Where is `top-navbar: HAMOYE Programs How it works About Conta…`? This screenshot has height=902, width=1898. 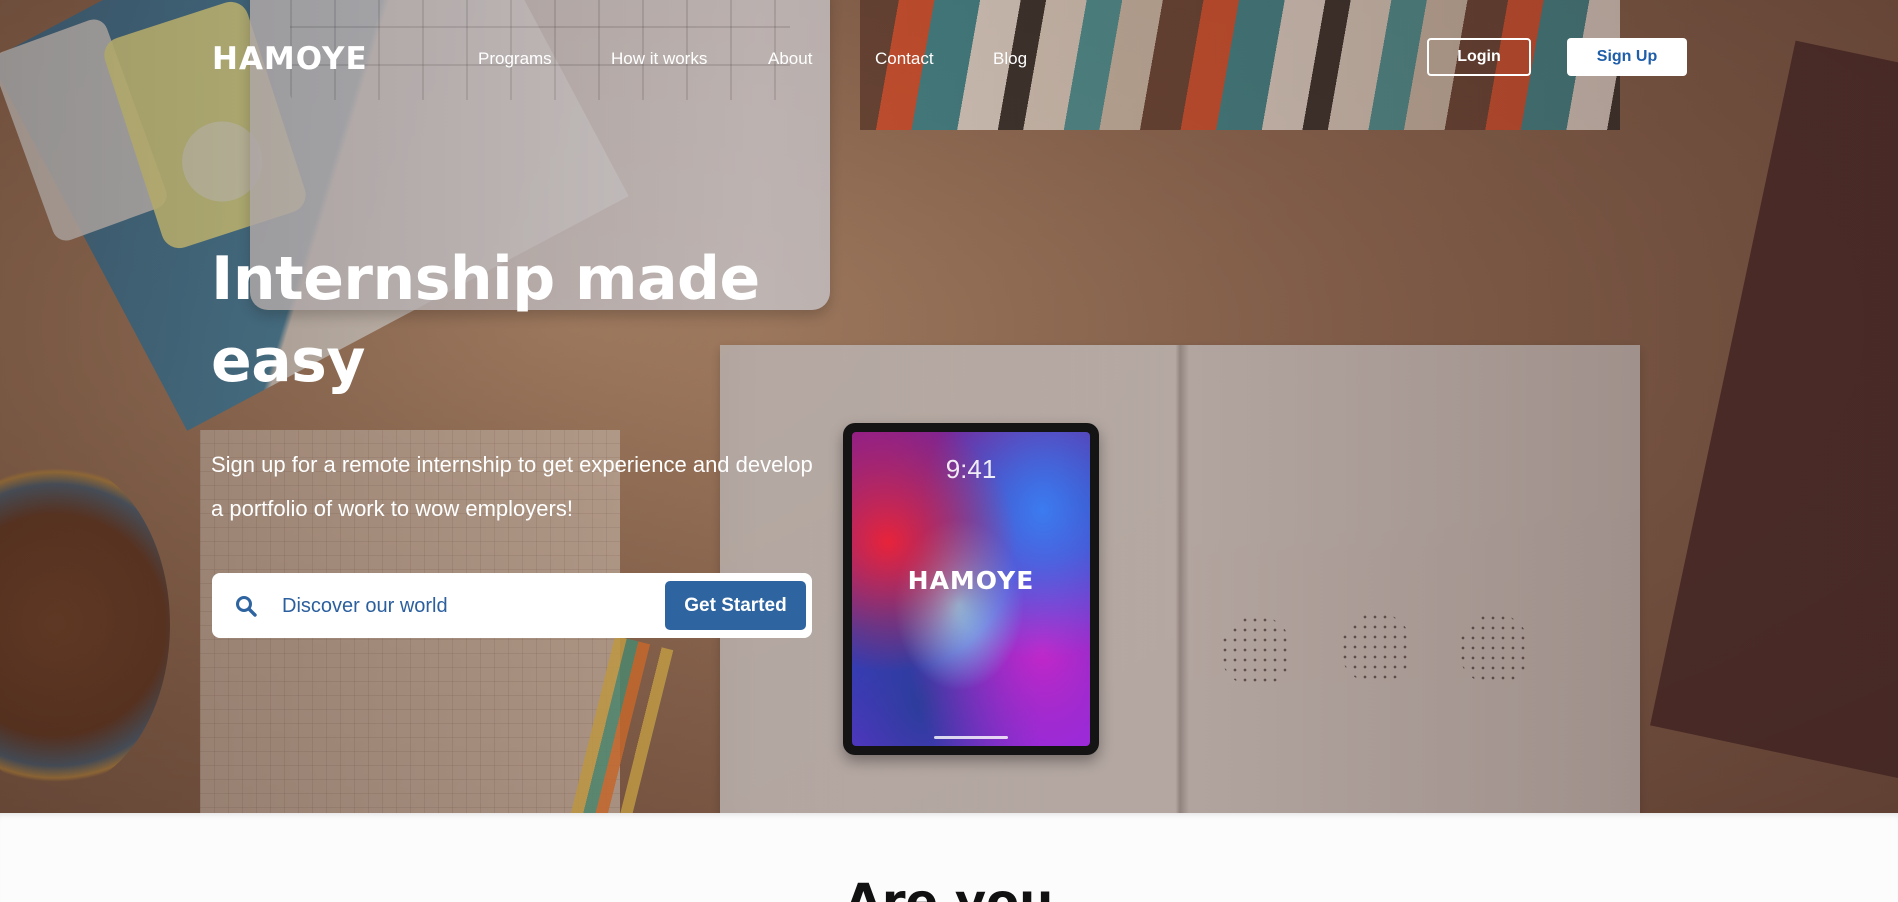 top-navbar: HAMOYE Programs How it works About Conta… is located at coordinates (949, 59).